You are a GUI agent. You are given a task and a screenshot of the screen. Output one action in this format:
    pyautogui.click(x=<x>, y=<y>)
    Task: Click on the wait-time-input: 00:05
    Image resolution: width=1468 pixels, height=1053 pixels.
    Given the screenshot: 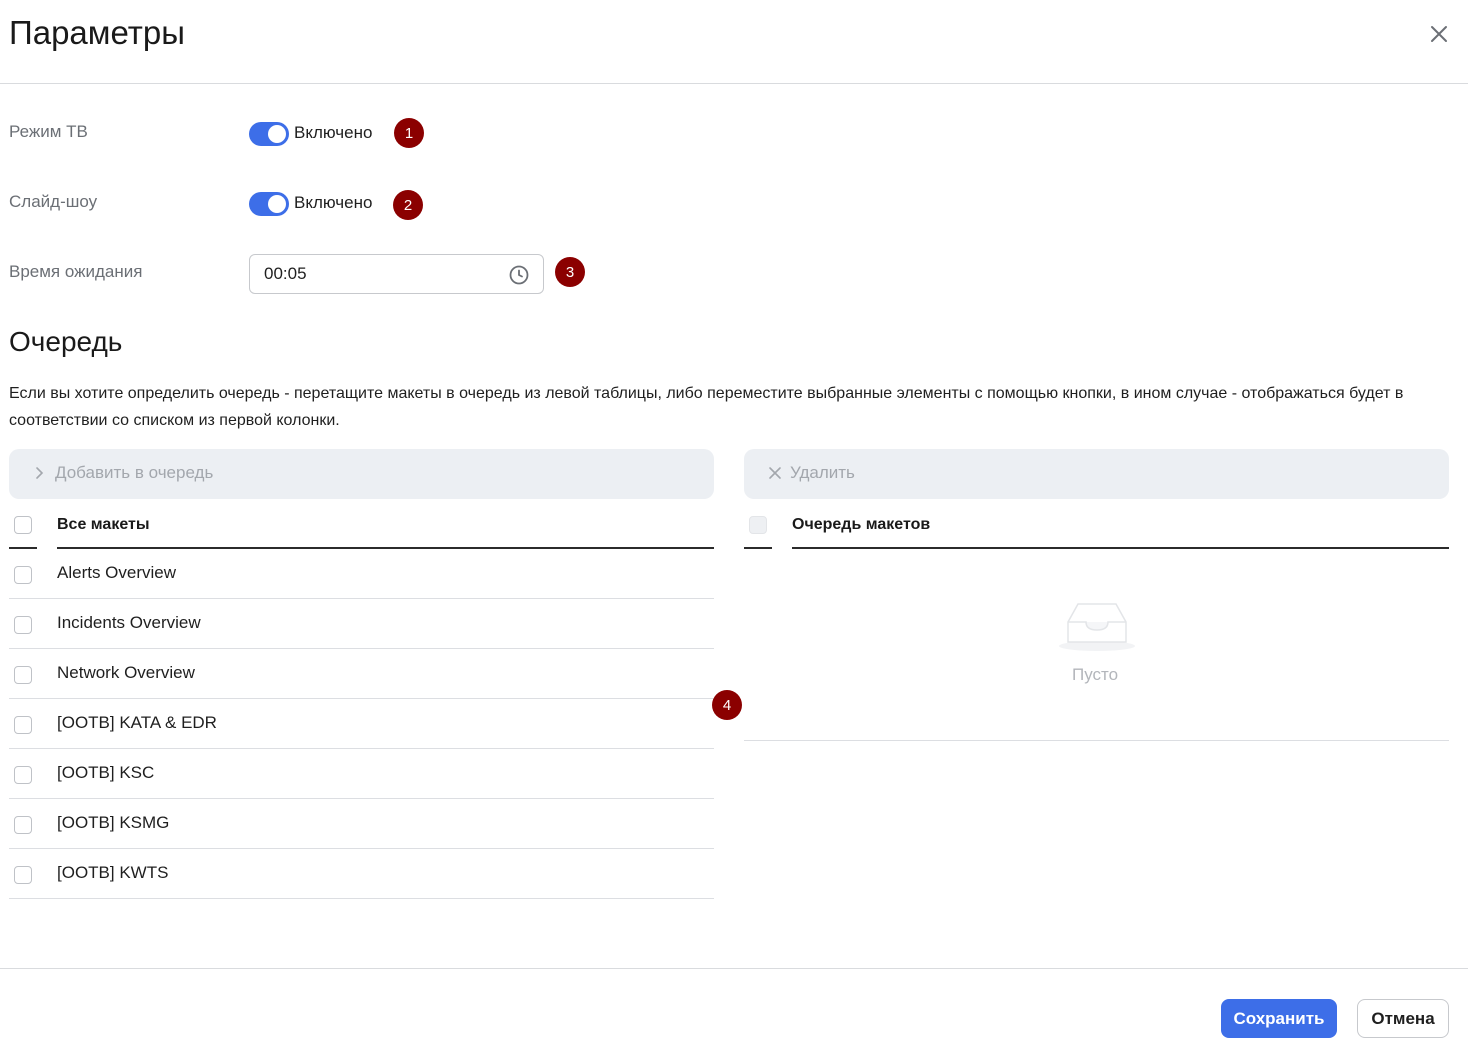 What is the action you would take?
    pyautogui.click(x=396, y=274)
    